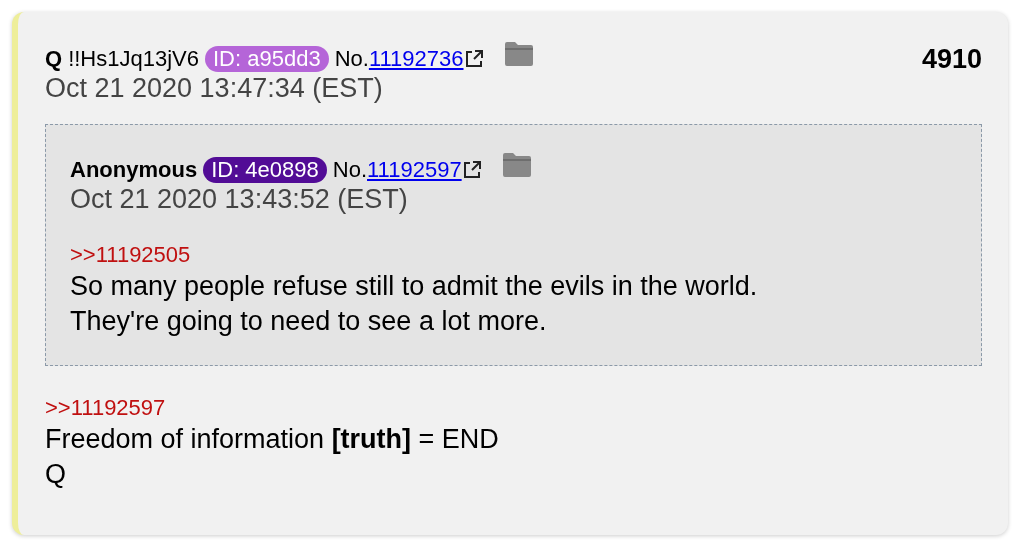 This screenshot has height=540, width=1023. I want to click on tripcode: !!Hs1Jq13jV6, so click(133, 59).